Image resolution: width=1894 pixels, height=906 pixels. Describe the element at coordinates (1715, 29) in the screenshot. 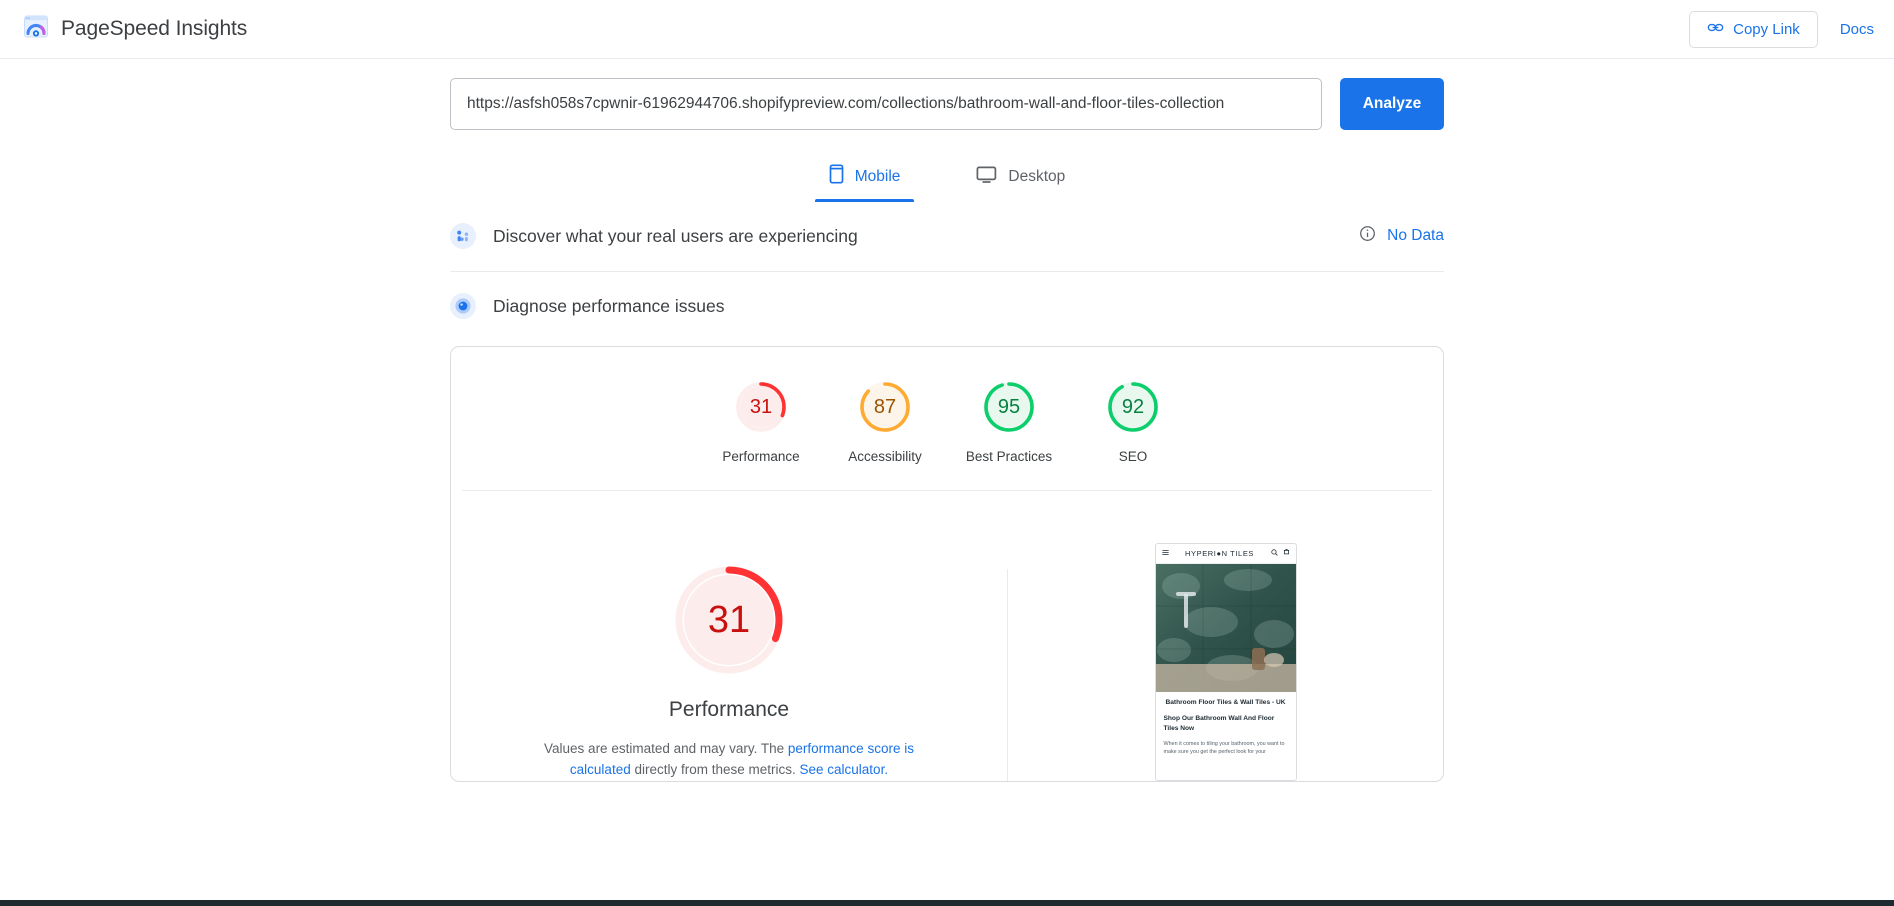

I see `link-chain-icon` at that location.